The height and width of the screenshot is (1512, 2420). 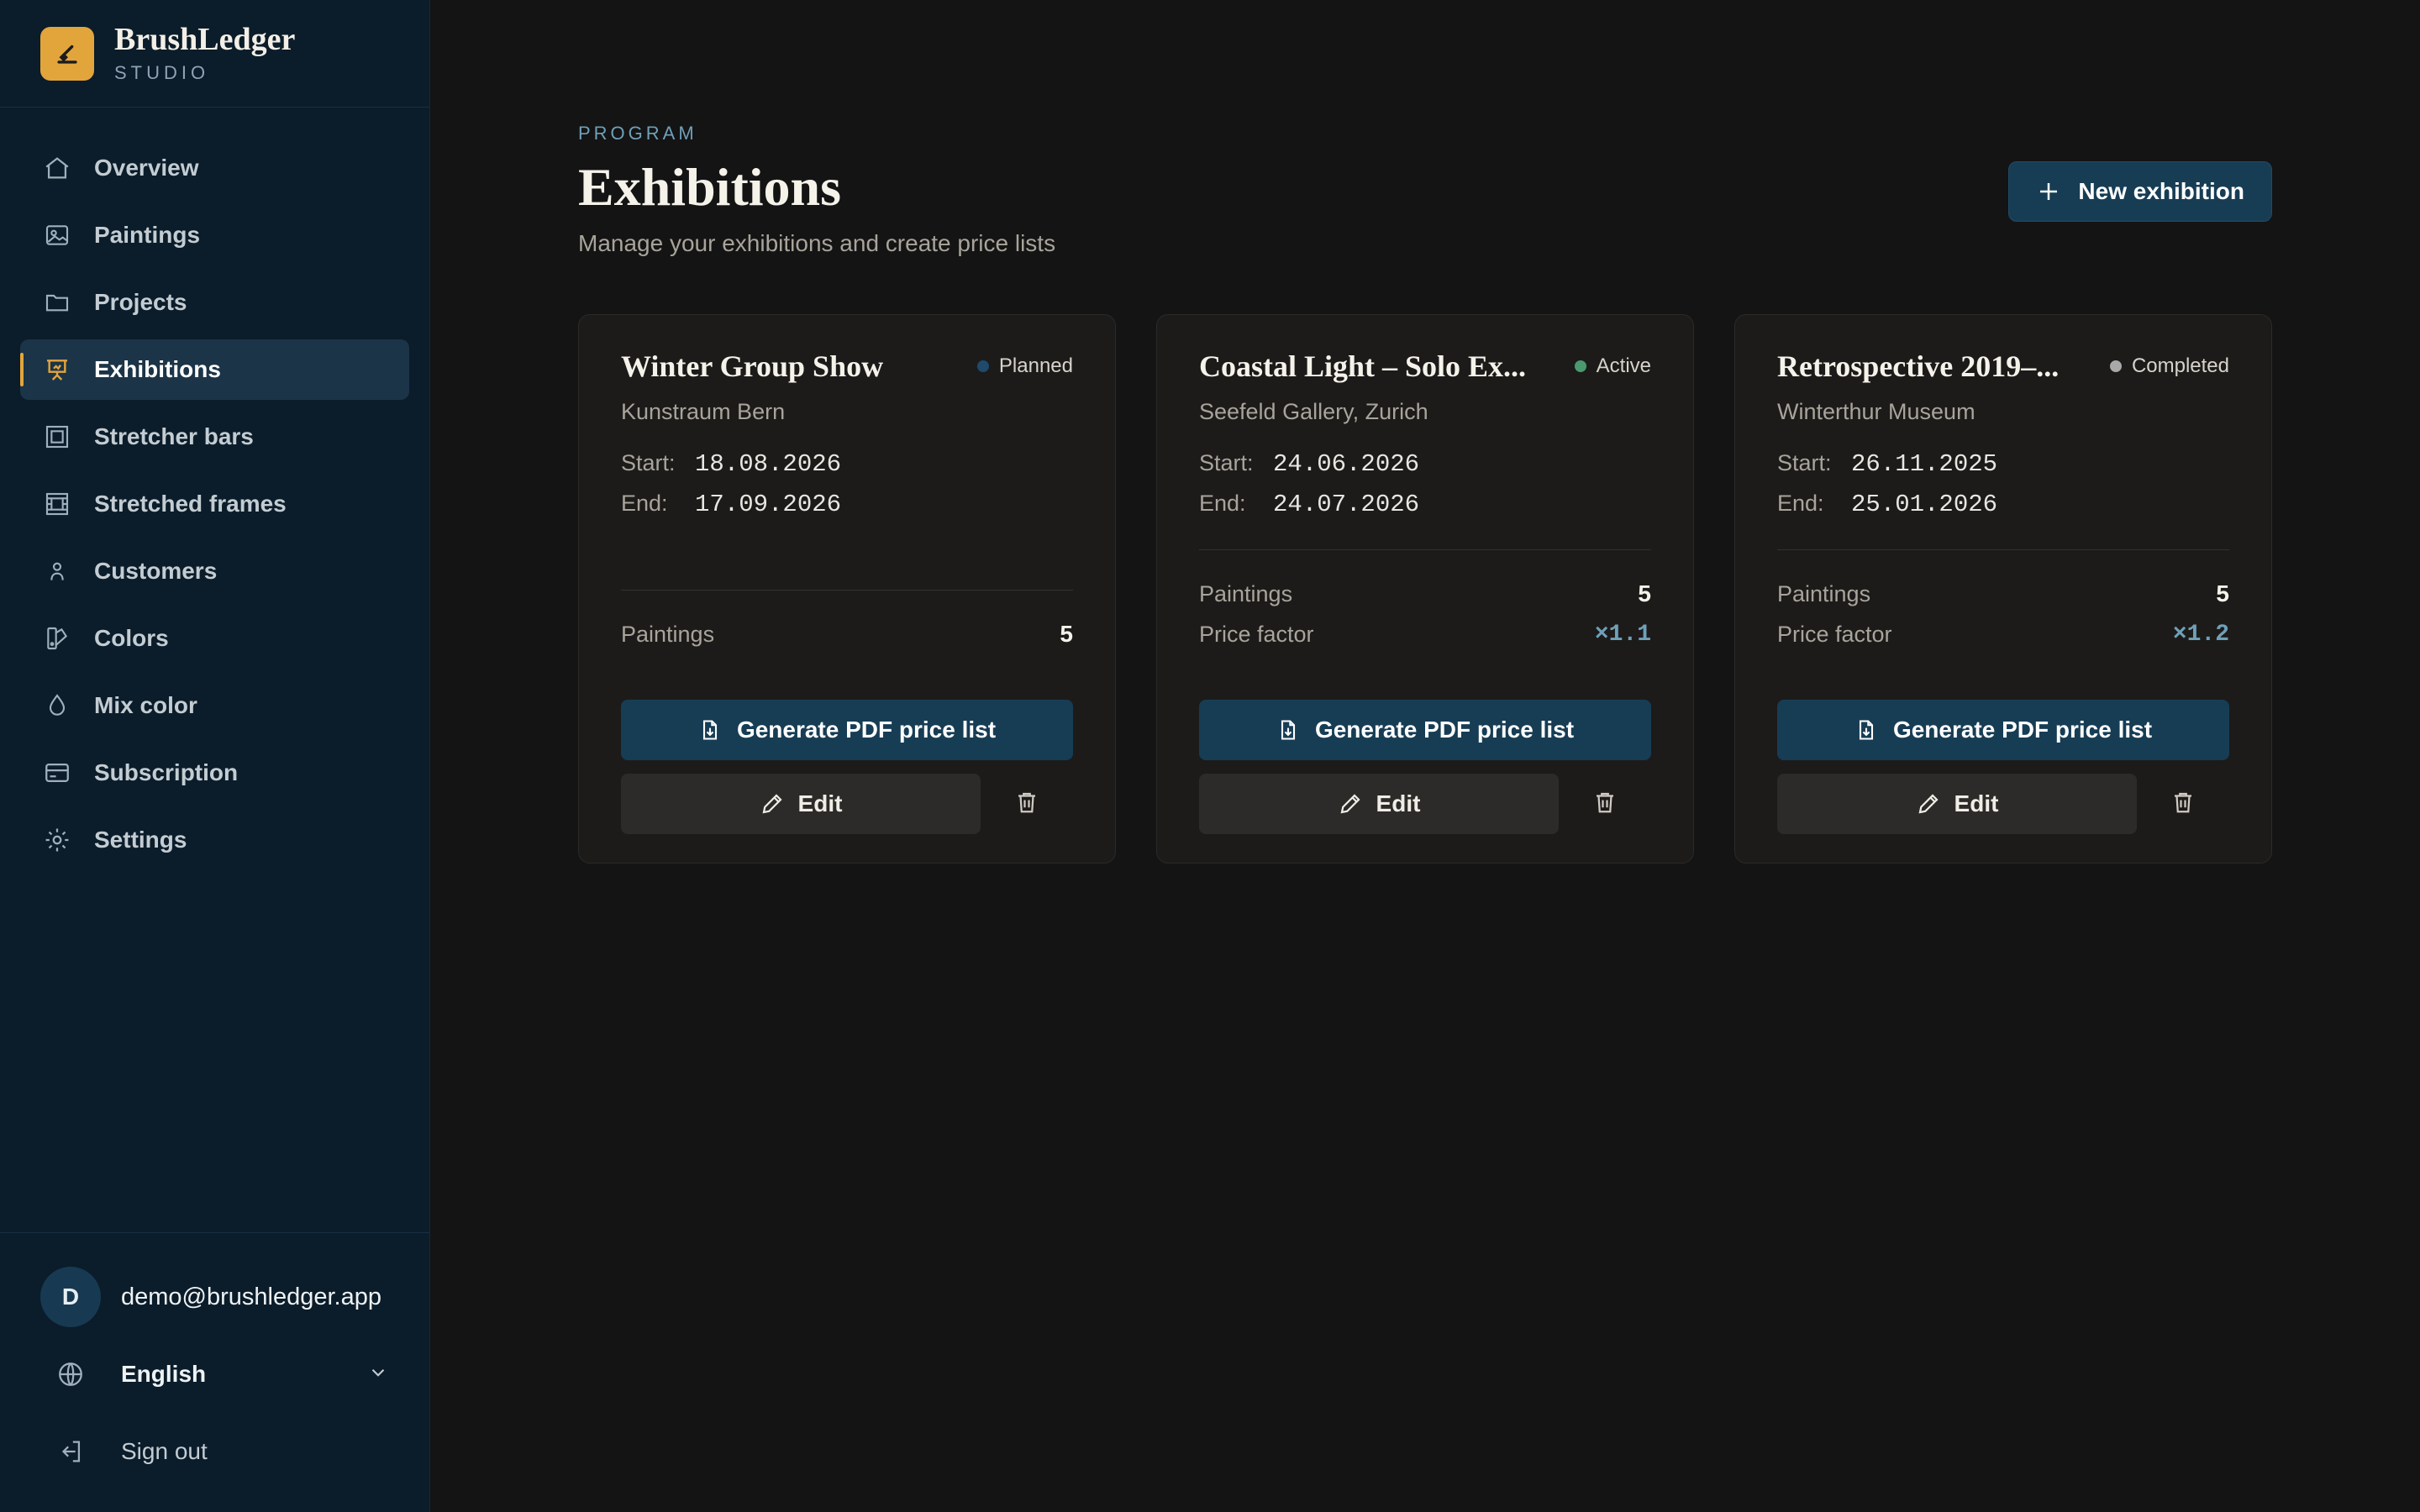 What do you see at coordinates (1256, 634) in the screenshot?
I see `price-factor-label: Price factor` at bounding box center [1256, 634].